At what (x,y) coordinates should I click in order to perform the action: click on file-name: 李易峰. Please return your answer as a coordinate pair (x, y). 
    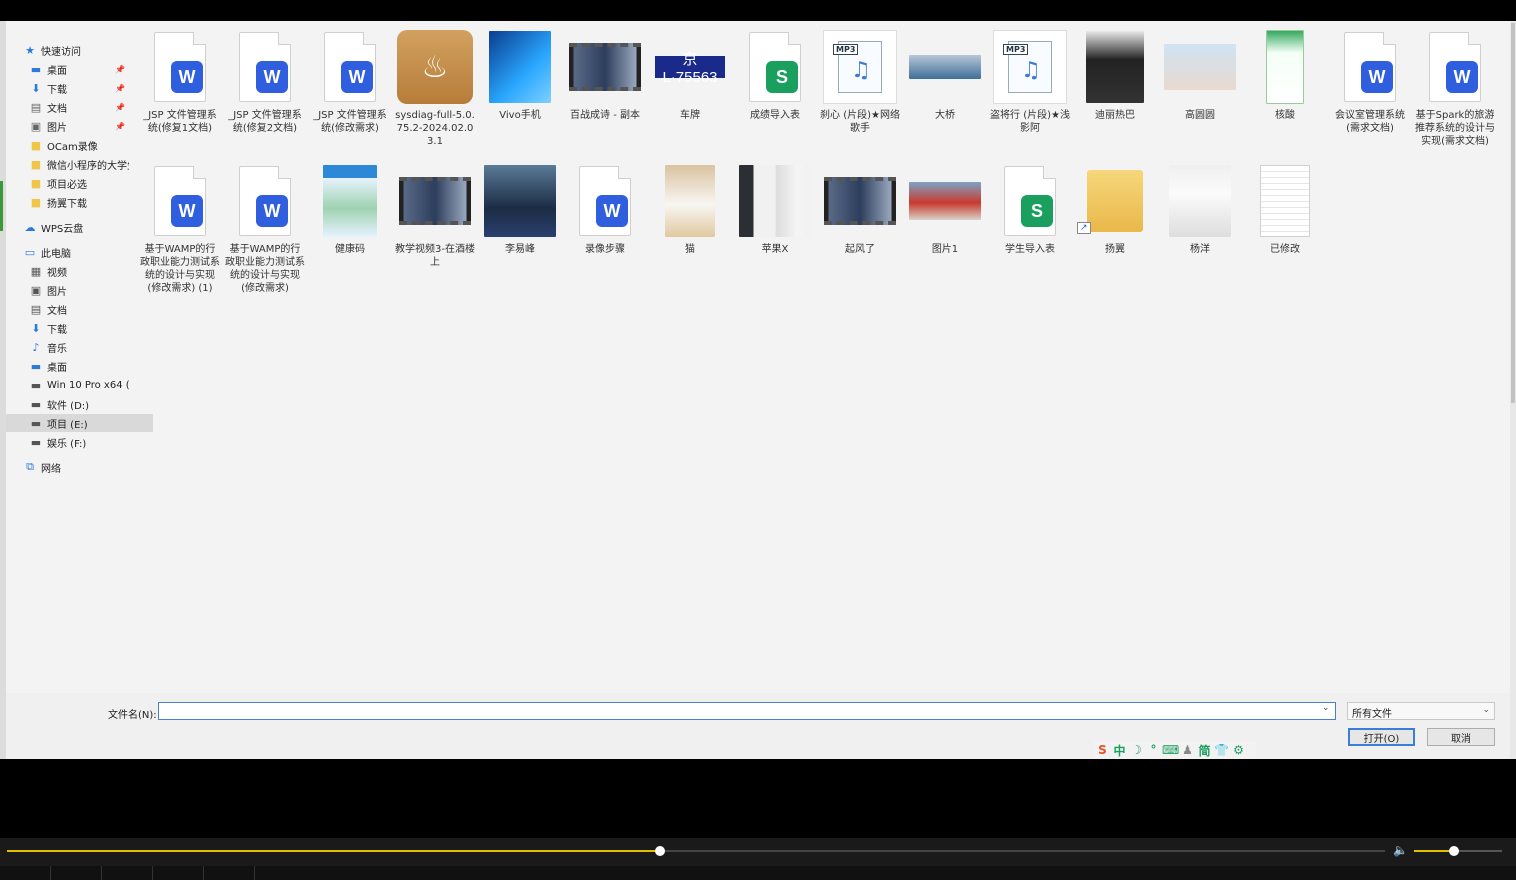
    Looking at the image, I should click on (520, 249).